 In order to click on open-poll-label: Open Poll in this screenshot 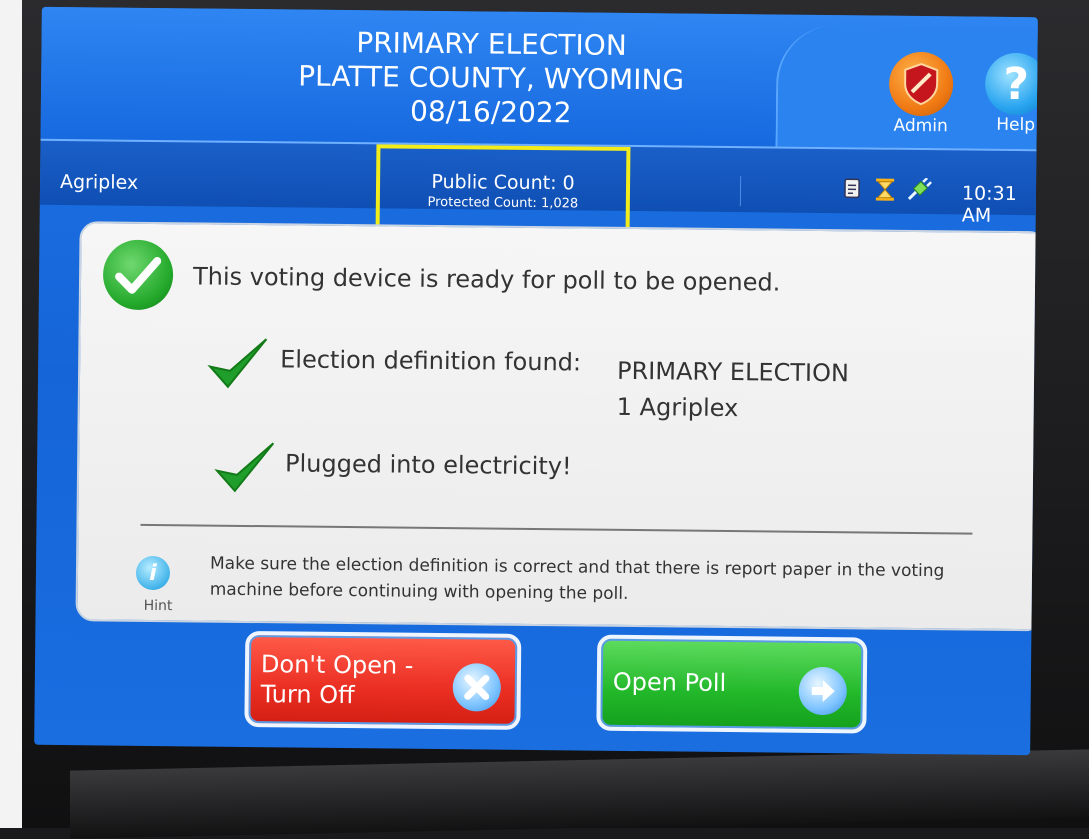, I will do `click(669, 682)`.